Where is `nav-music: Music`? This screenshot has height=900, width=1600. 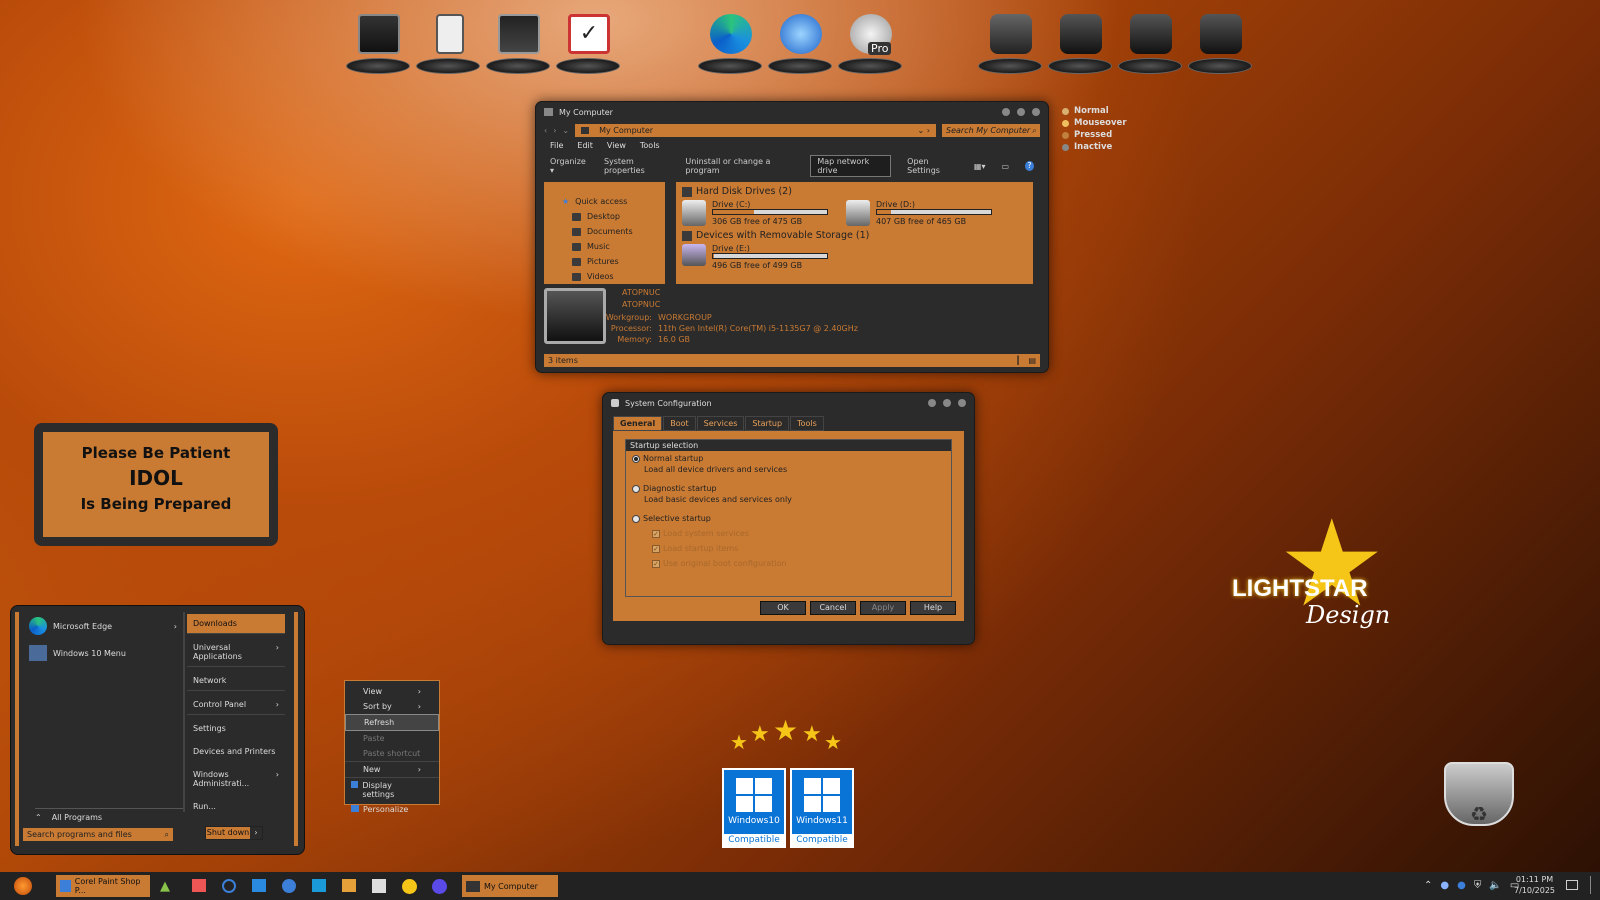
nav-music: Music is located at coordinates (608, 246).